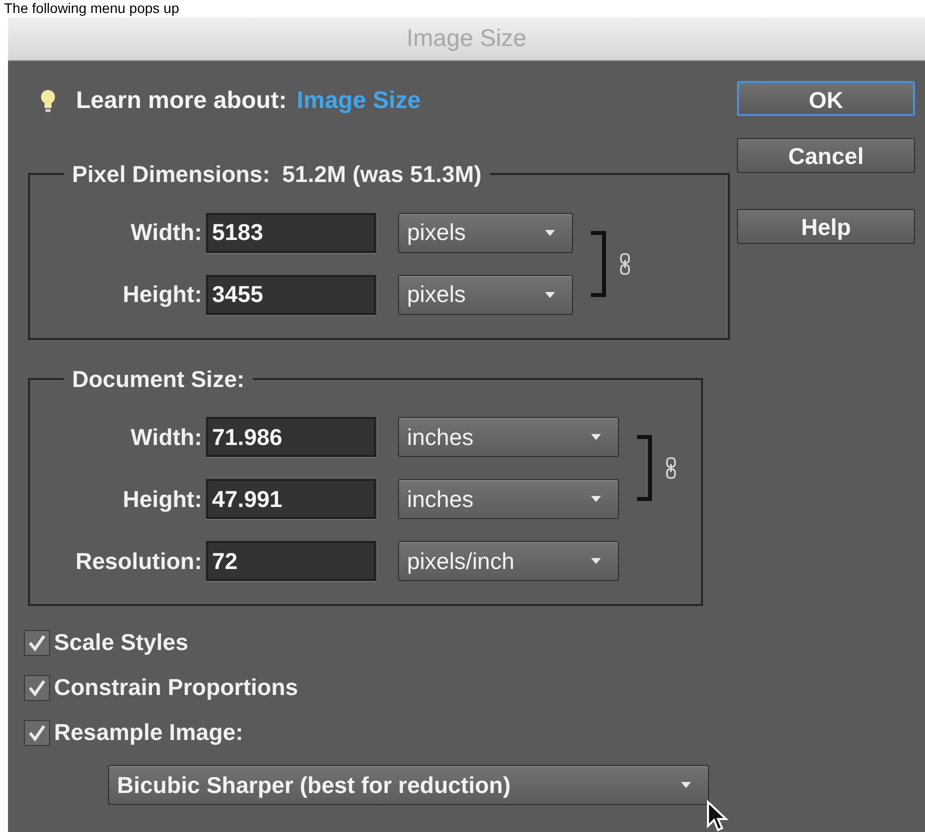 The image size is (925, 832). I want to click on option-label: Constrain Proportions, so click(176, 687).